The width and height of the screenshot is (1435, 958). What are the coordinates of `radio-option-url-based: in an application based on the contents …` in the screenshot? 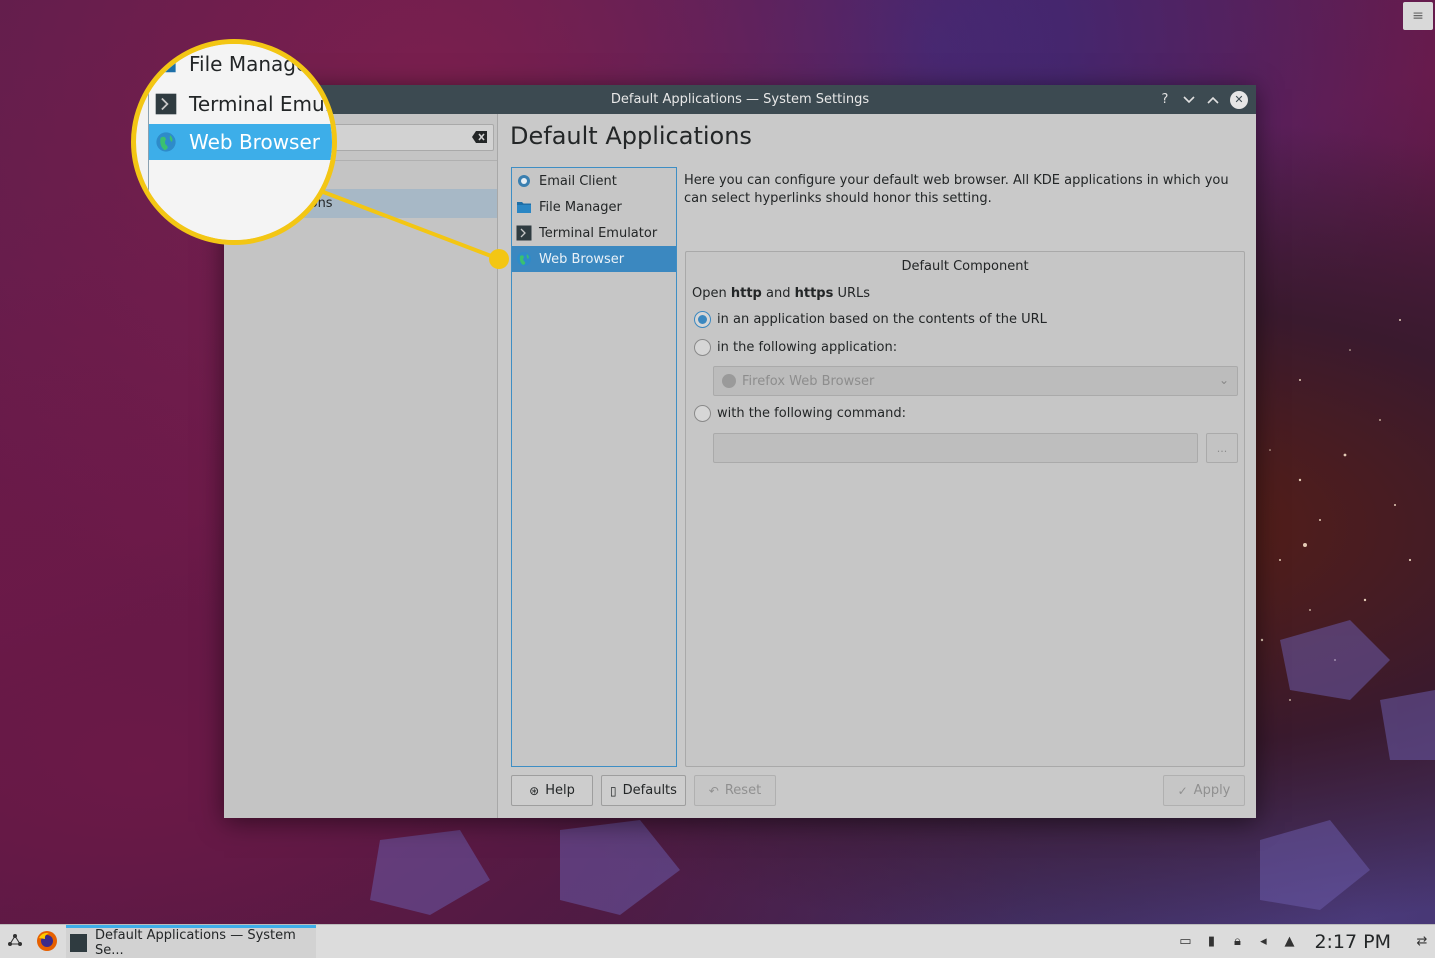 It's located at (870, 319).